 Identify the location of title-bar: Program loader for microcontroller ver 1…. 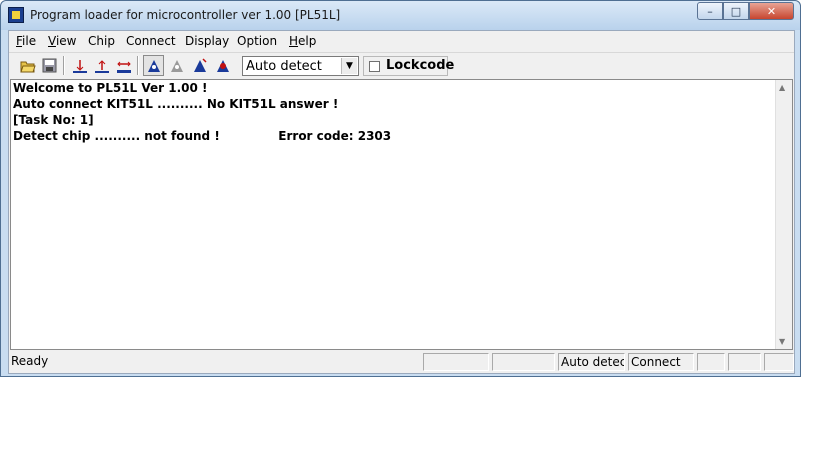
(400, 15).